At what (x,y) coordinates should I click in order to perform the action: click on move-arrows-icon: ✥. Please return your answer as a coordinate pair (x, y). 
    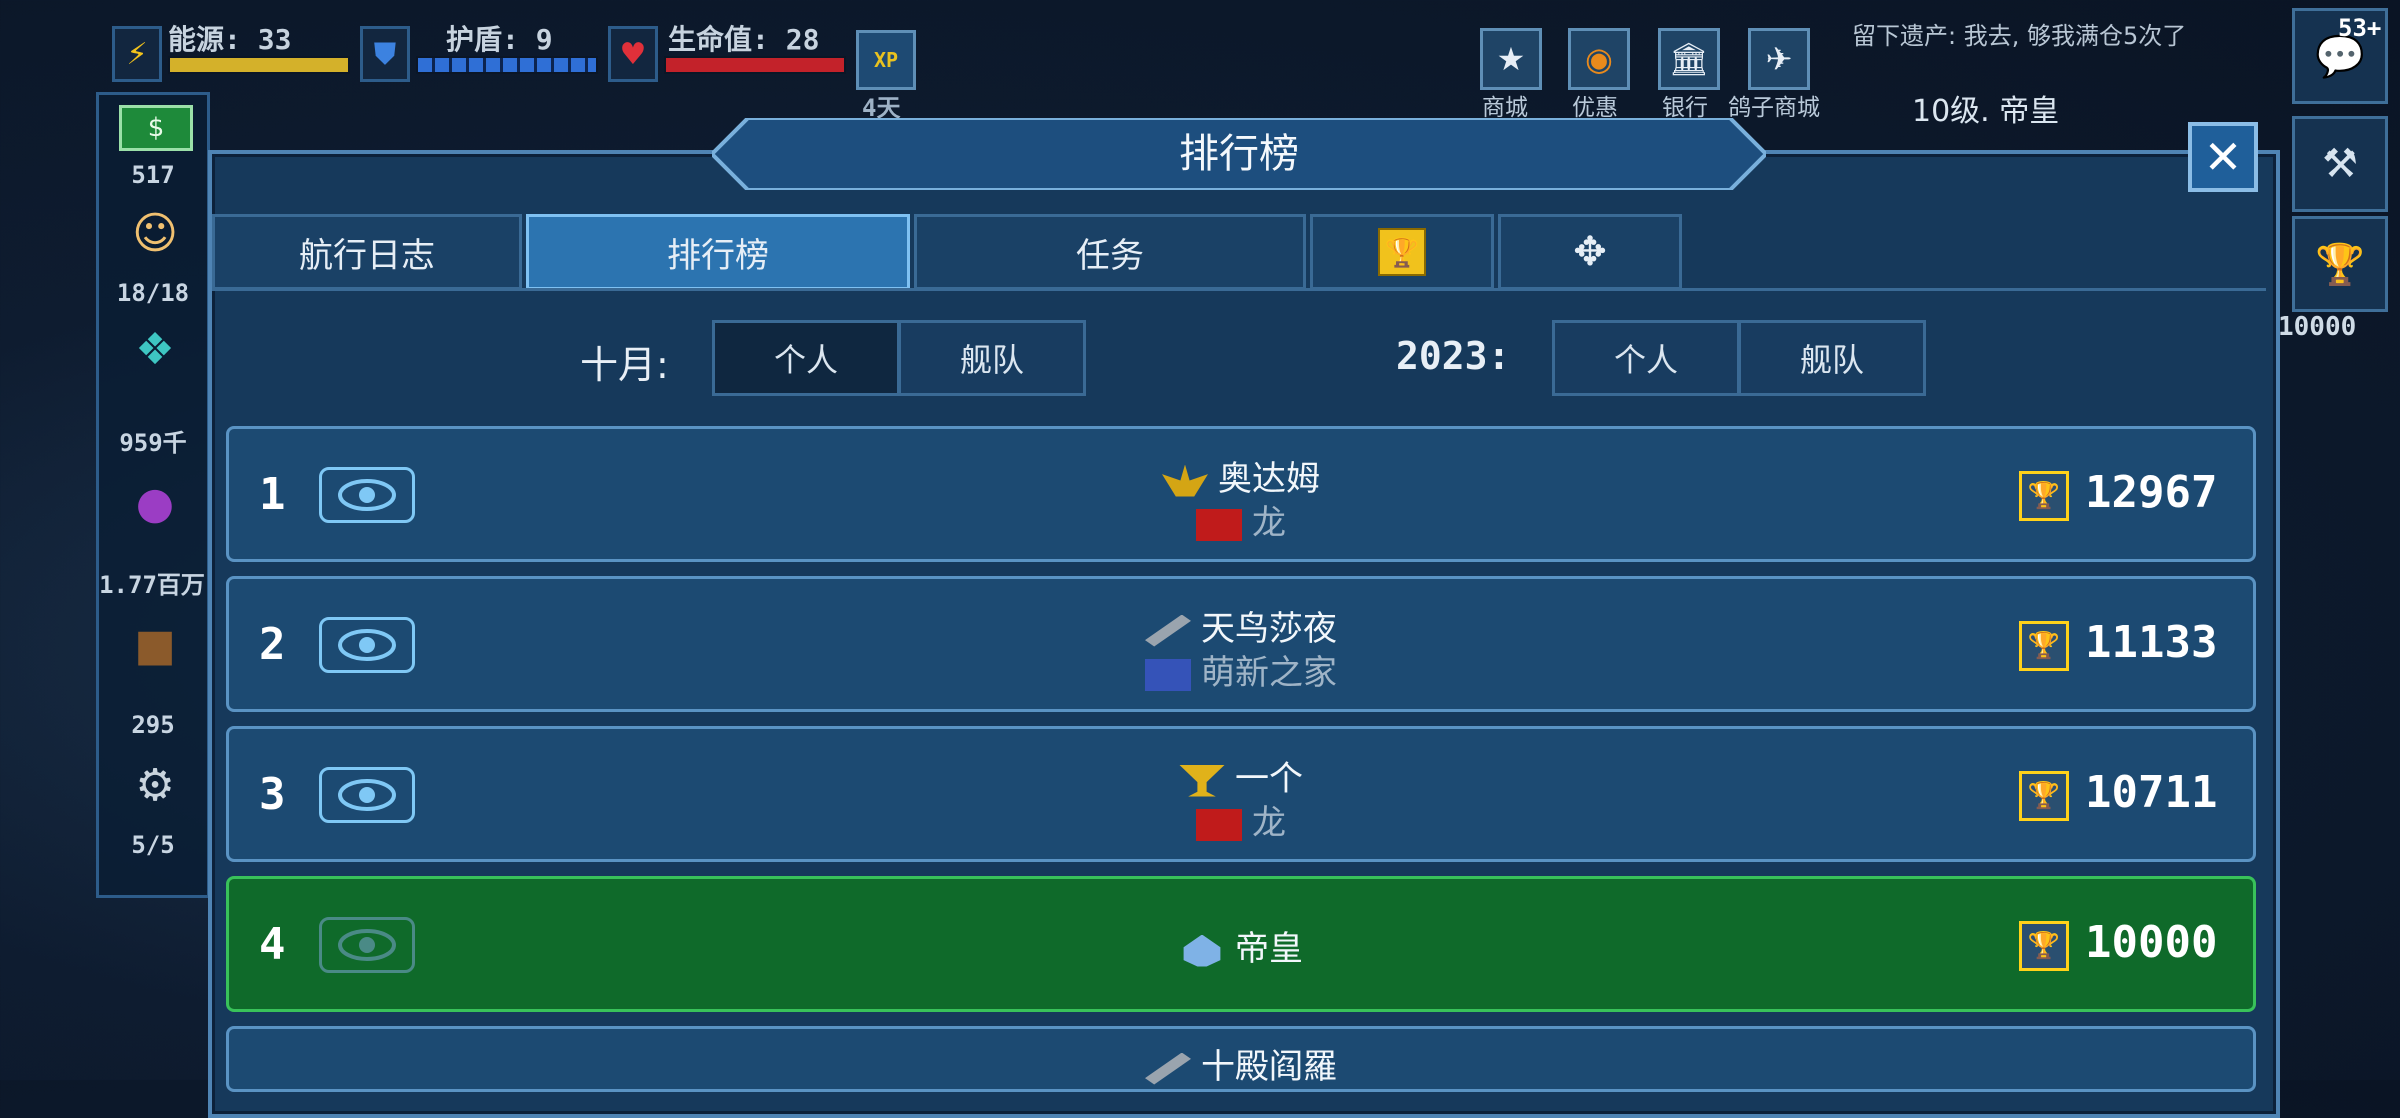
    Looking at the image, I should click on (1590, 252).